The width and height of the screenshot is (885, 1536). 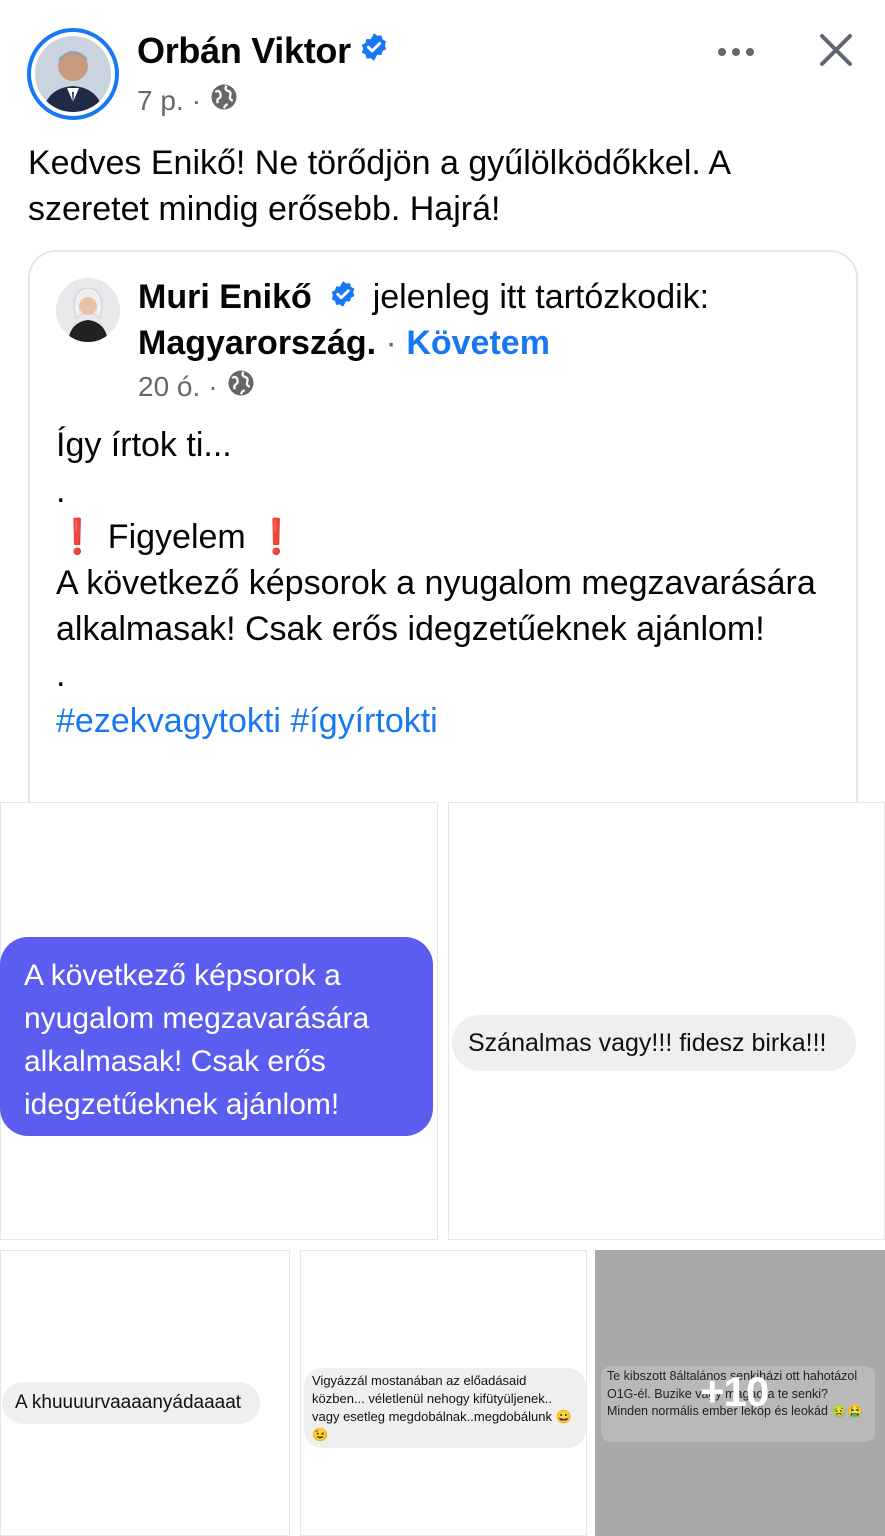 I want to click on post-header: Orbán Viktor 7 p. ·, so click(x=442, y=62).